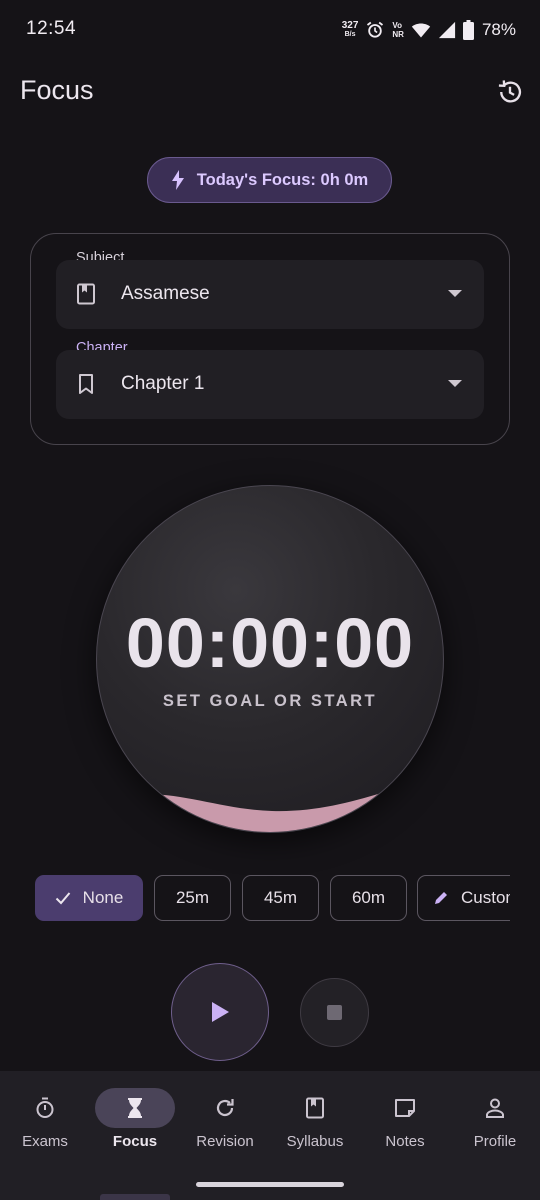 The height and width of the screenshot is (1200, 540). I want to click on nav-label-exams: Exams, so click(45, 1141).